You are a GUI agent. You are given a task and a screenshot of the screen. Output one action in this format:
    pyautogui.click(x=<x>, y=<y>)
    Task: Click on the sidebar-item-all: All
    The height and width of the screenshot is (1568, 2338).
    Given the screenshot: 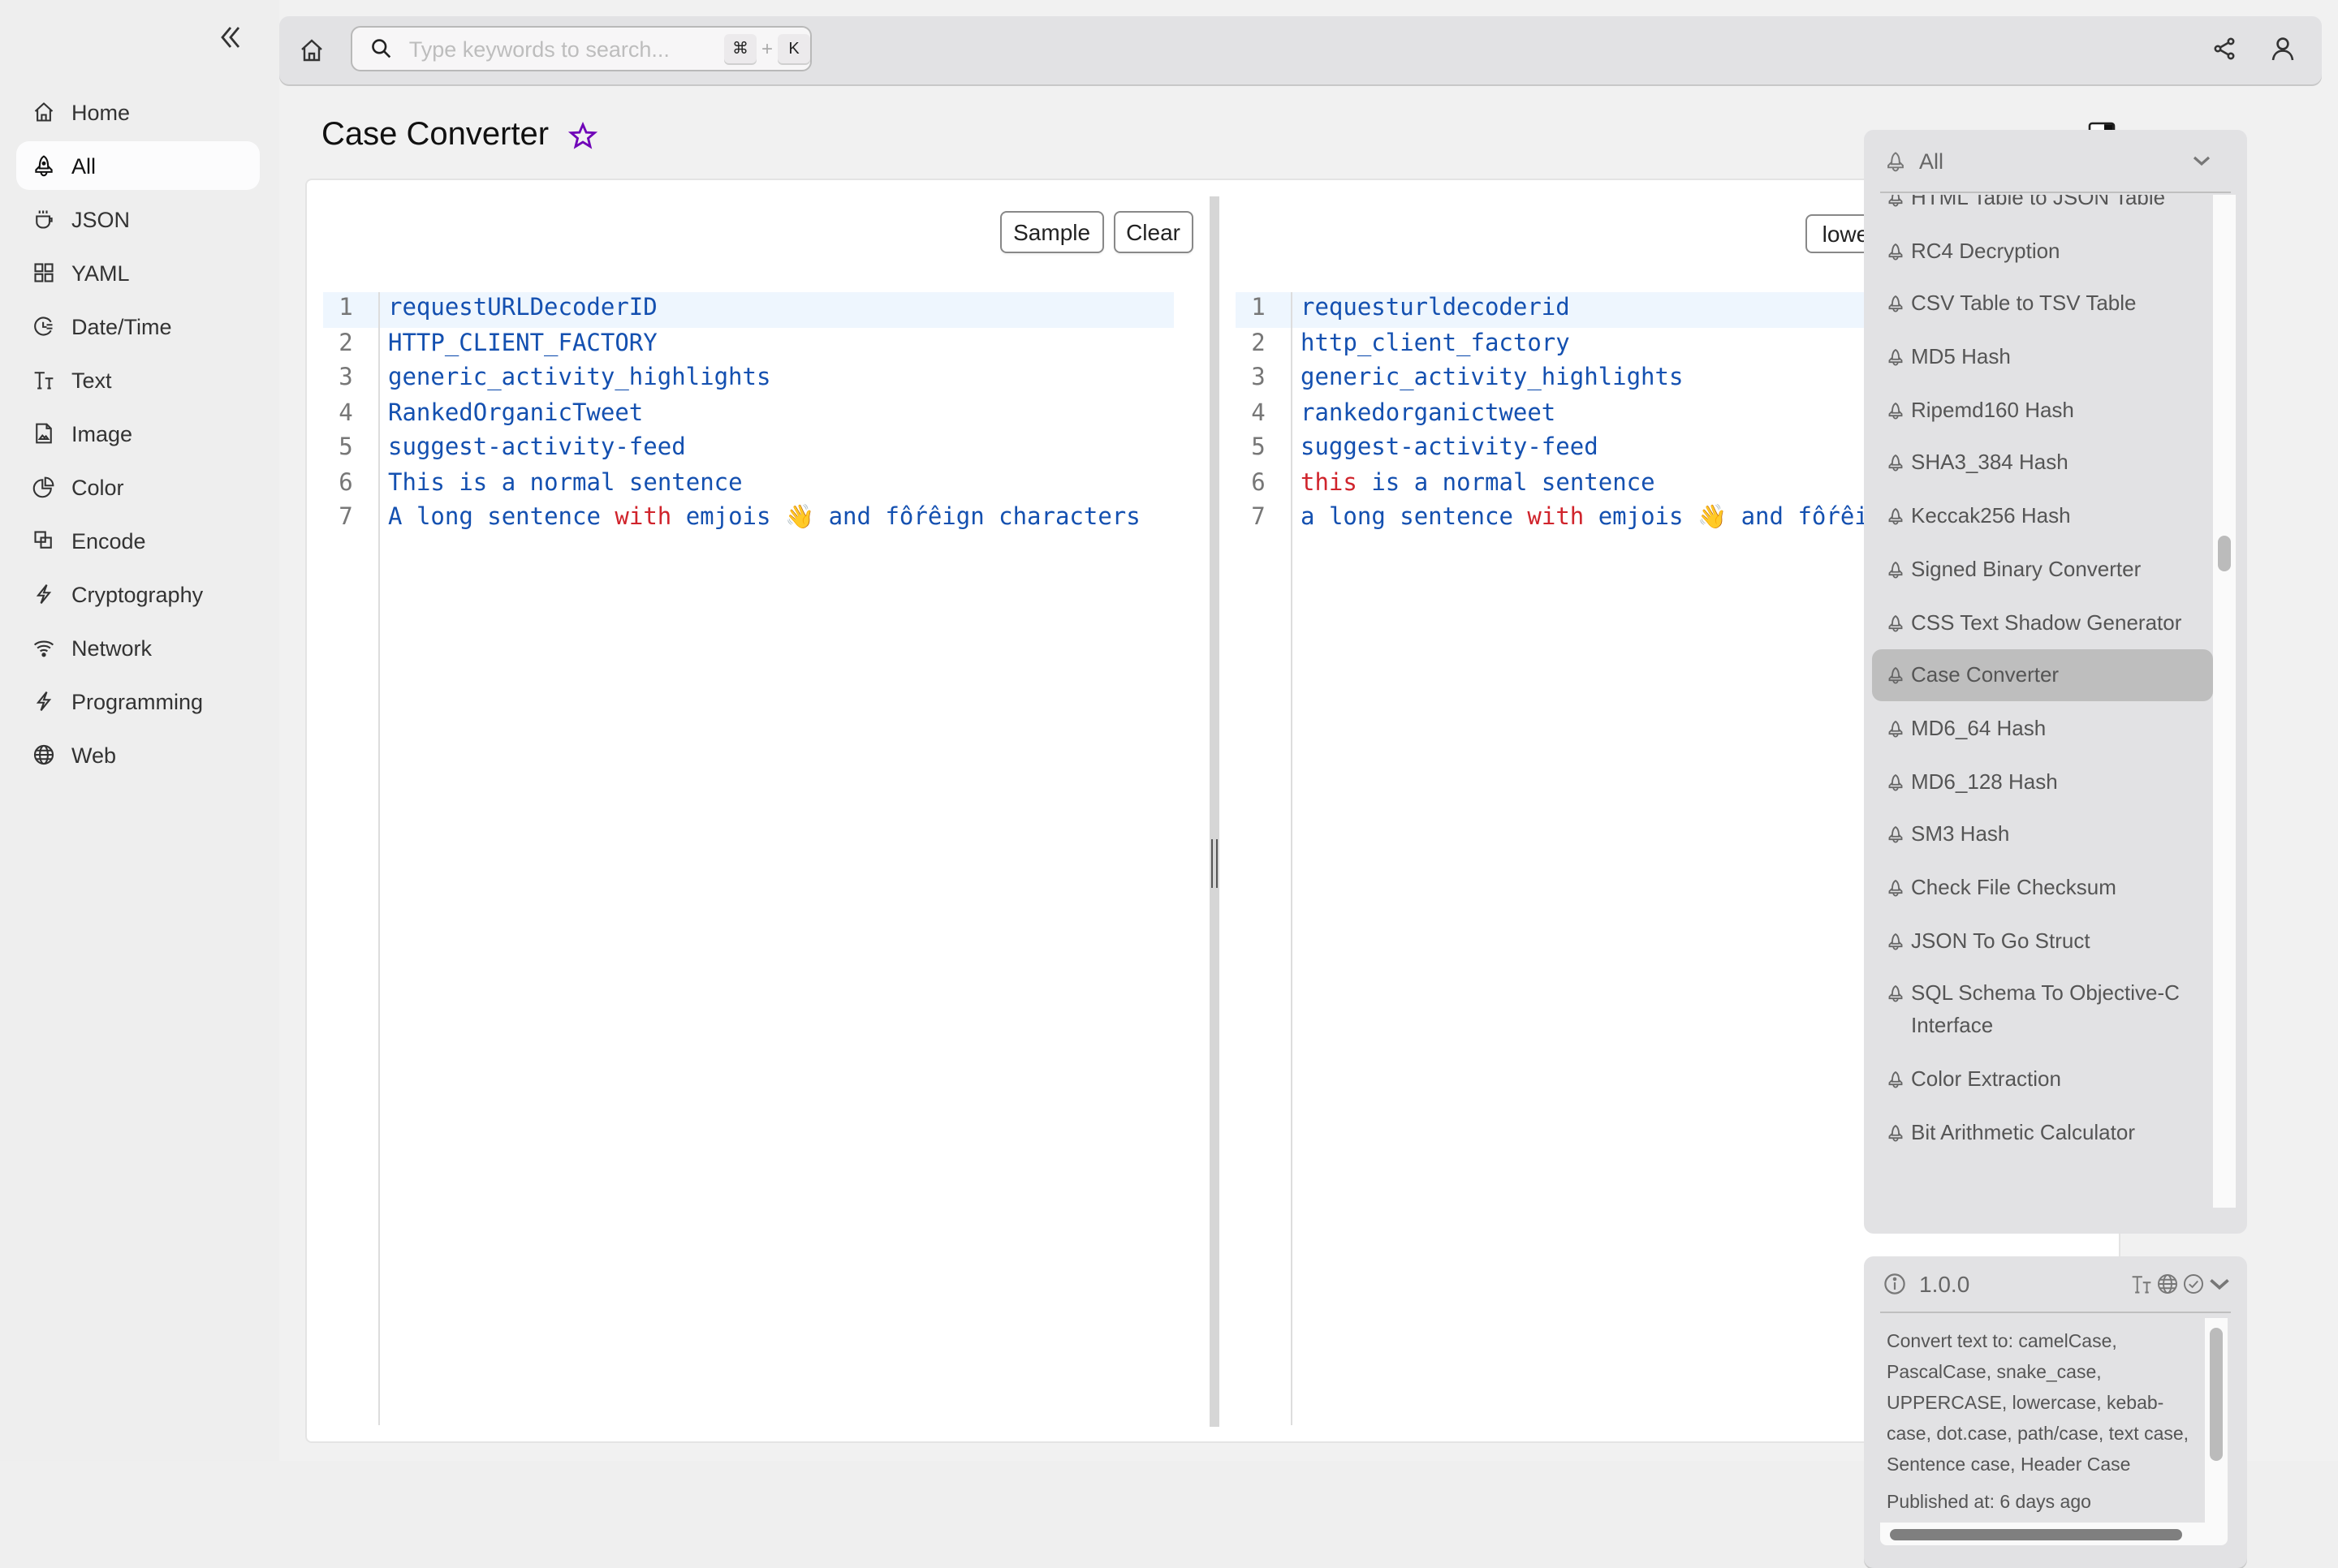 What is the action you would take?
    pyautogui.click(x=138, y=165)
    